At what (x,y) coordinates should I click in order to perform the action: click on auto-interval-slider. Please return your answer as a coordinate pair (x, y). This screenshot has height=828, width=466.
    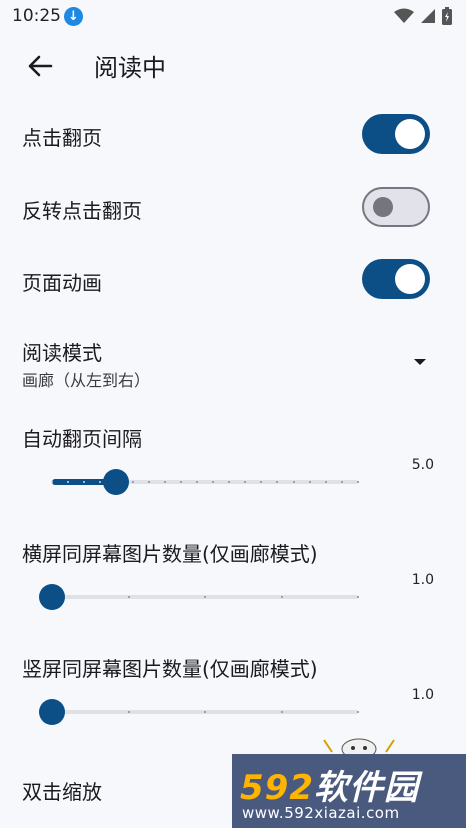
    Looking at the image, I should click on (205, 482).